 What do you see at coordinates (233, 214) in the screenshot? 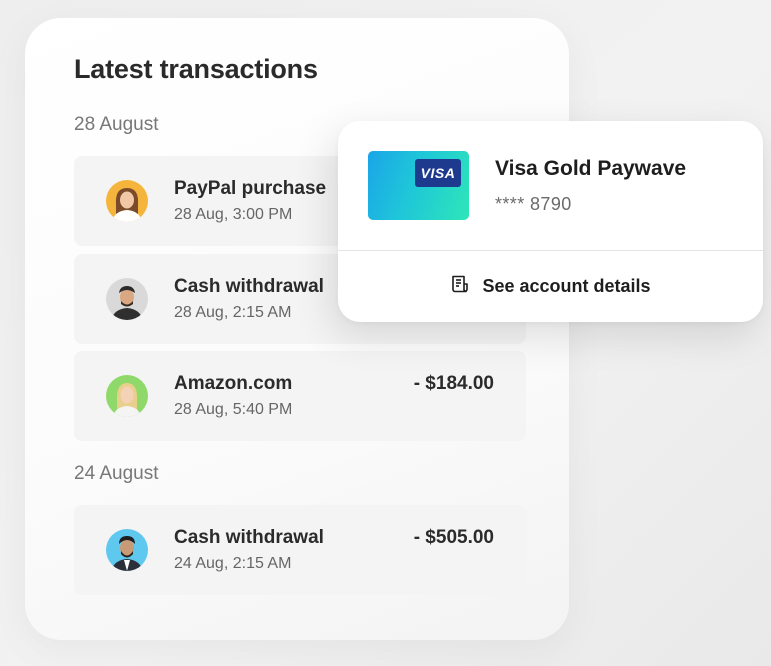
I see `transaction-time: 28 Aug, 3:00 PM` at bounding box center [233, 214].